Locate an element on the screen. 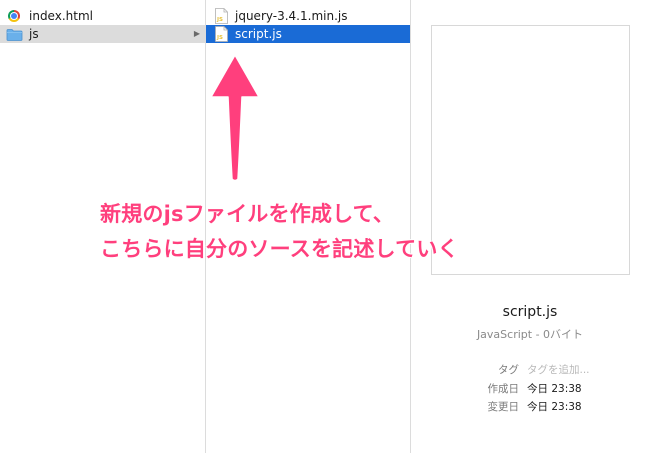  folder-row-js: js ▶ is located at coordinates (102, 34).